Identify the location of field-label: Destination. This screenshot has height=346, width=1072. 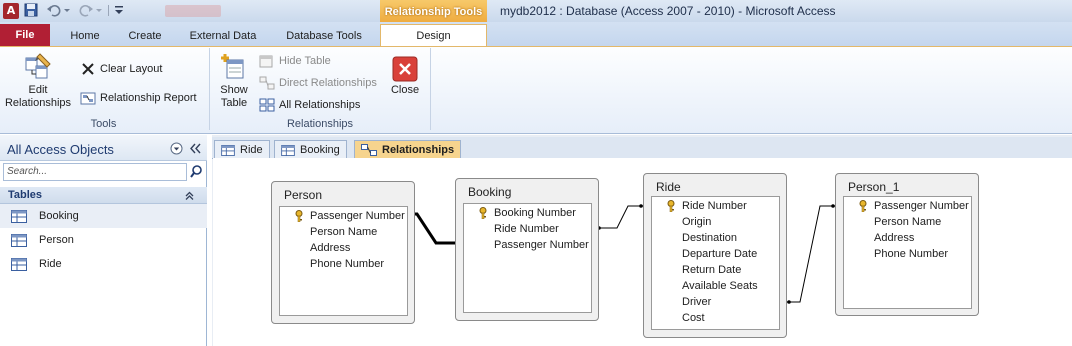
(710, 238).